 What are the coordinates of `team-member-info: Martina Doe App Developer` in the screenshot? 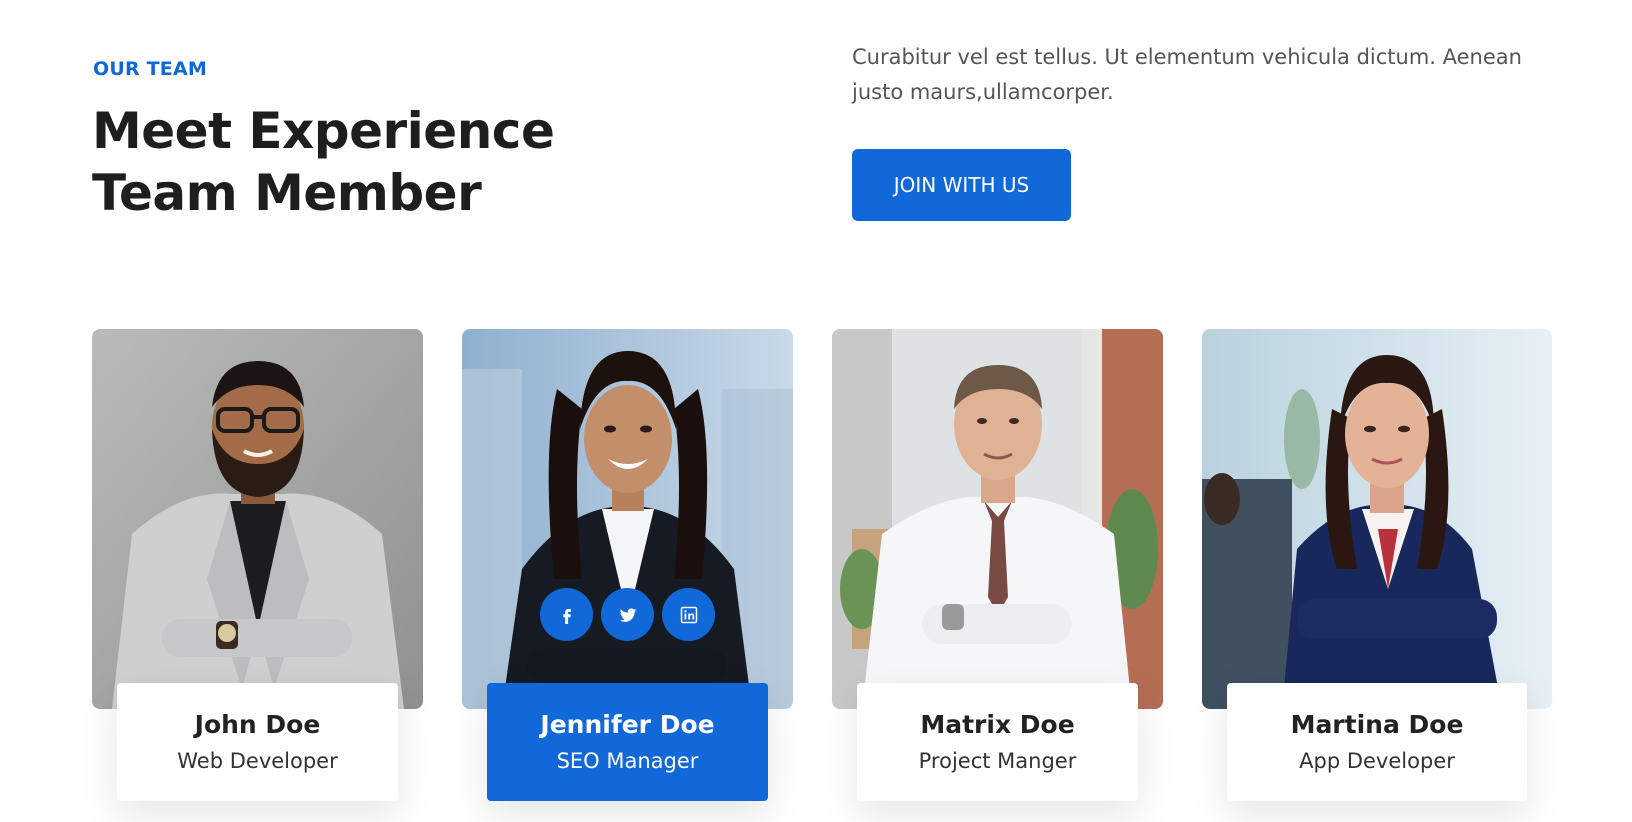 It's located at (1377, 742).